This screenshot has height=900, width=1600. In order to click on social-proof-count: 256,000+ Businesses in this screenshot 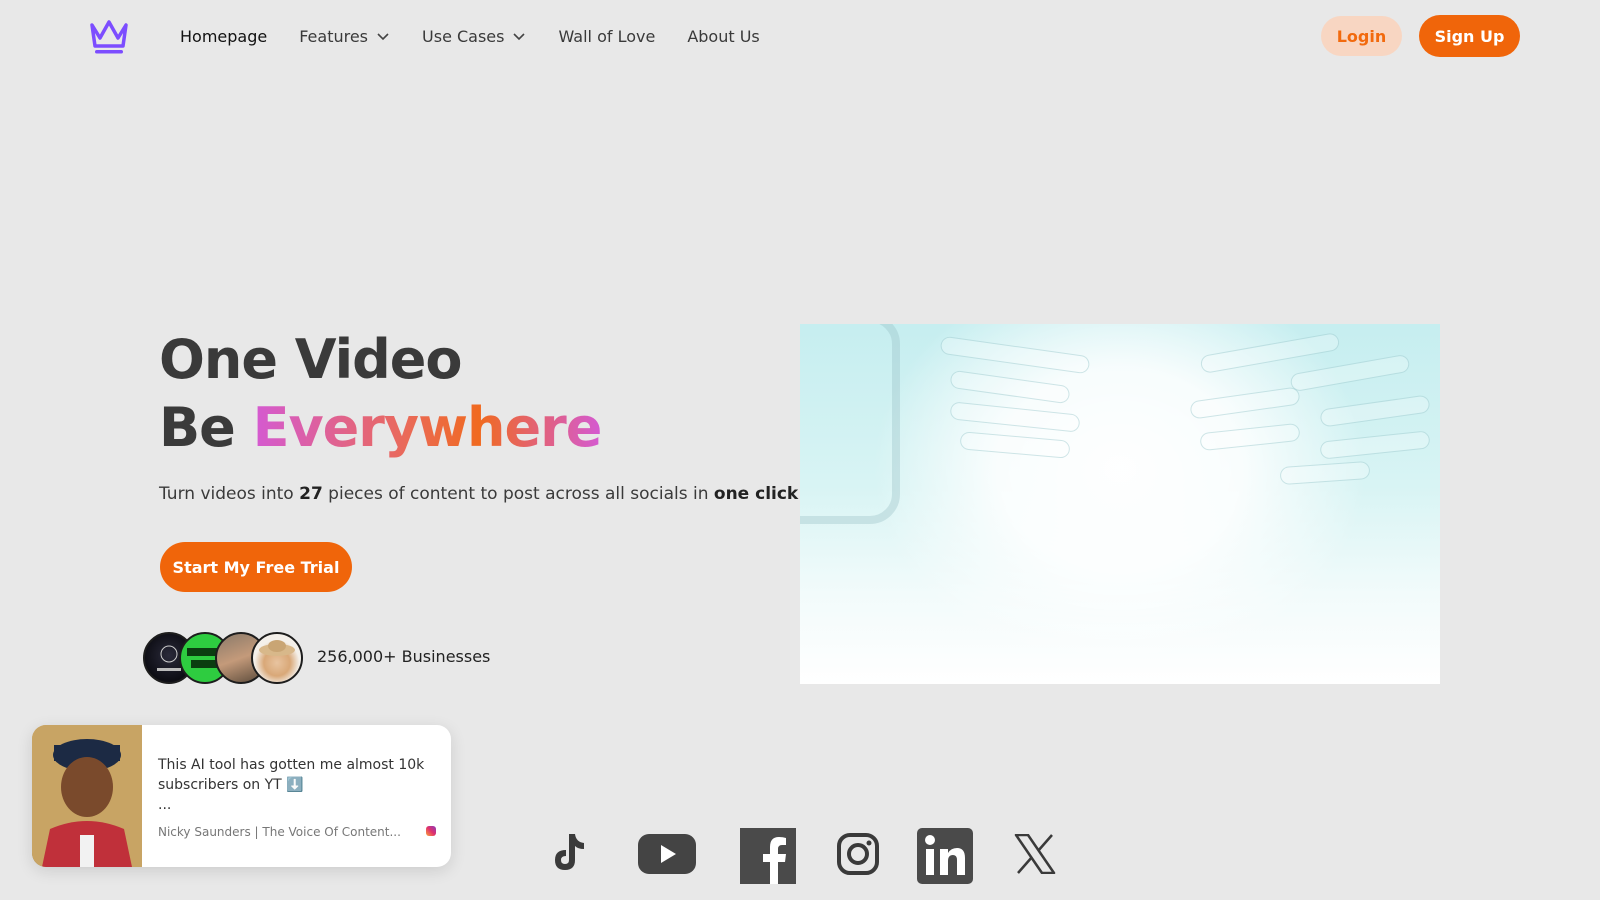, I will do `click(404, 656)`.